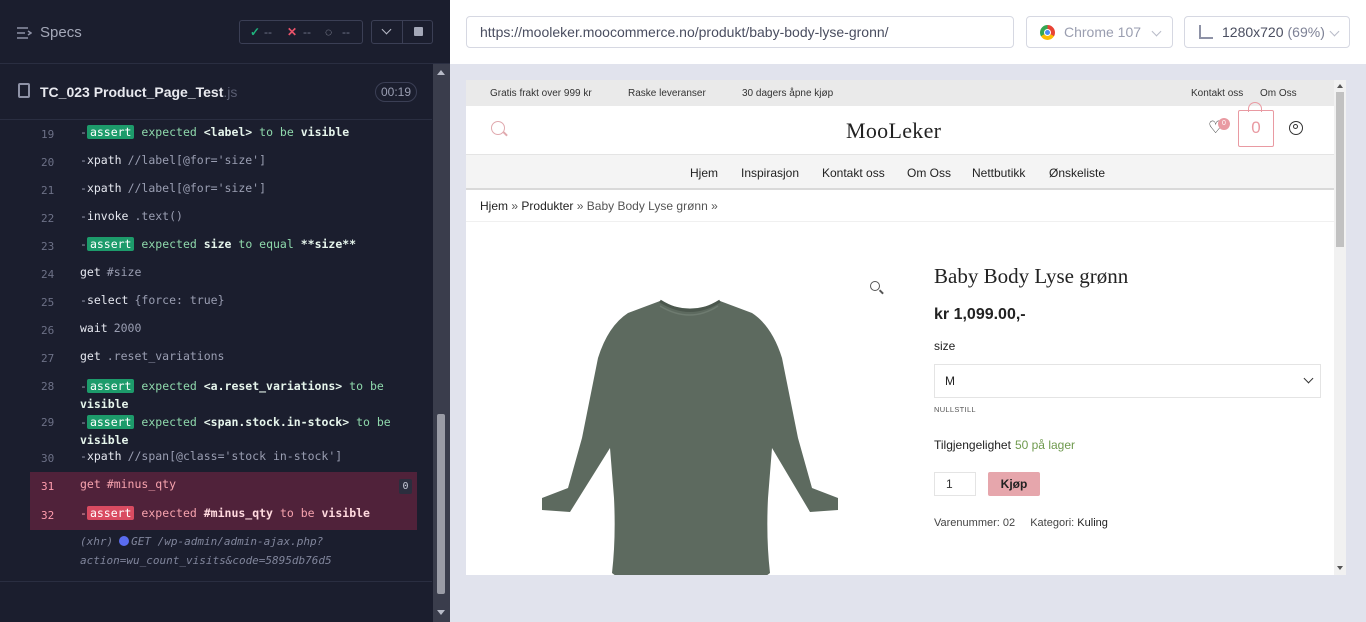 The width and height of the screenshot is (1366, 622). Describe the element at coordinates (24, 33) in the screenshot. I see `specs-list-icon` at that location.